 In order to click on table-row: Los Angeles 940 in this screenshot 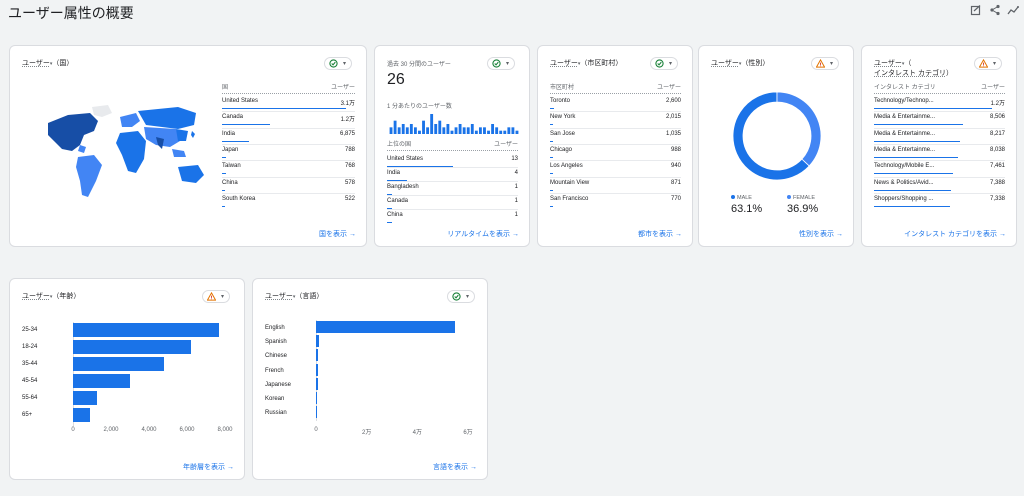, I will do `click(615, 166)`.